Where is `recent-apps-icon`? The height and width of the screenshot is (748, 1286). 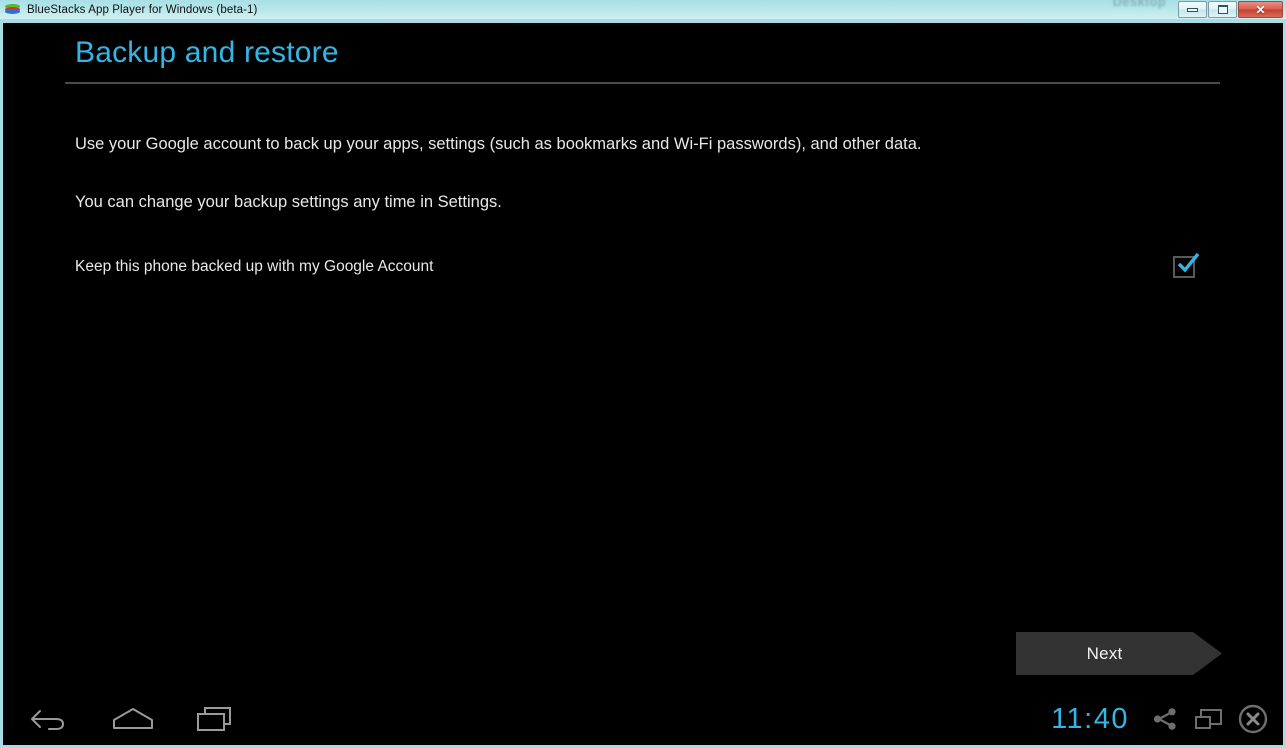
recent-apps-icon is located at coordinates (214, 719).